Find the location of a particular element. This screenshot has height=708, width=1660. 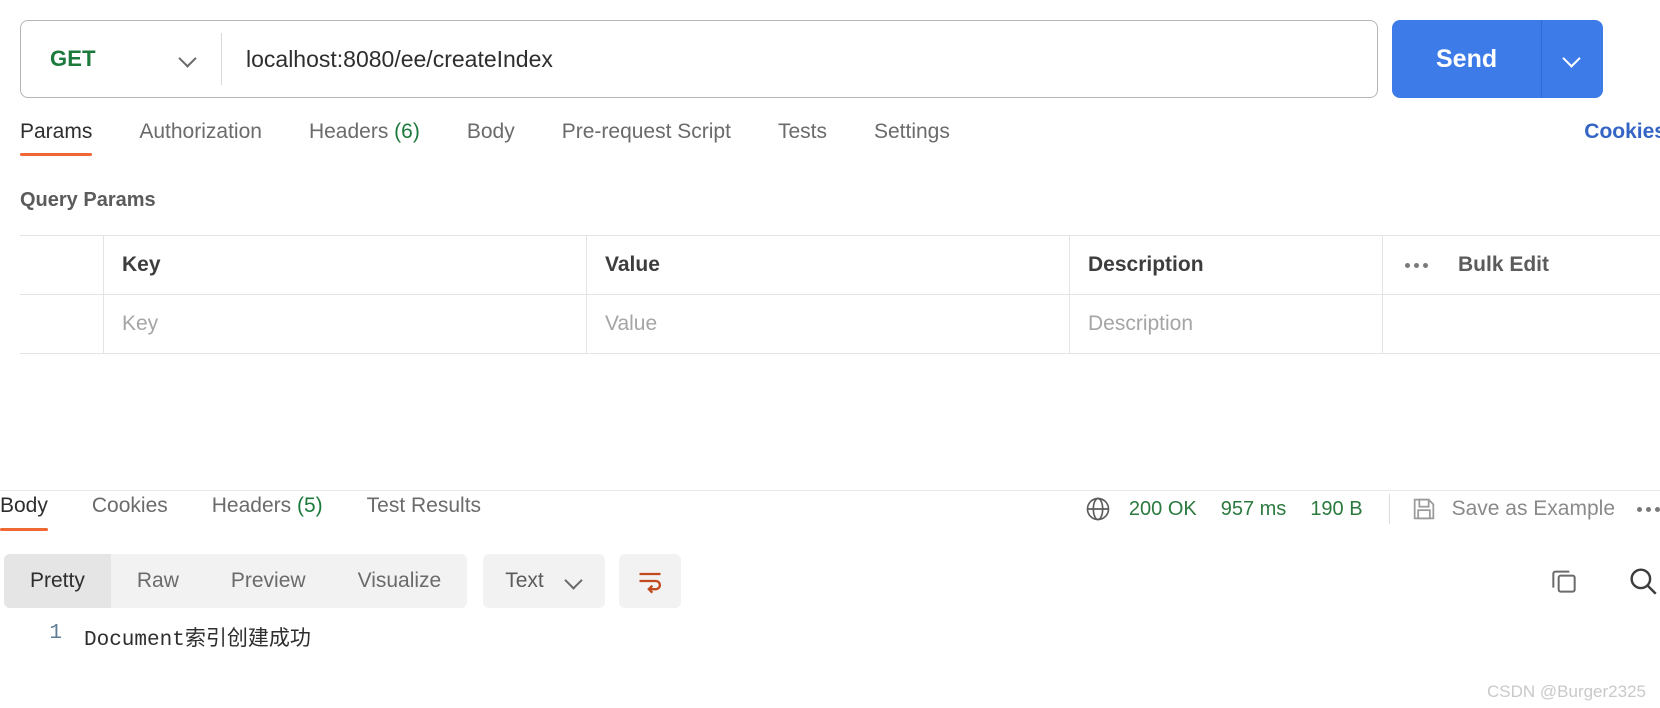

response-meta: 200 OK 957 ms 190 B Save as Example is located at coordinates (1372, 509).